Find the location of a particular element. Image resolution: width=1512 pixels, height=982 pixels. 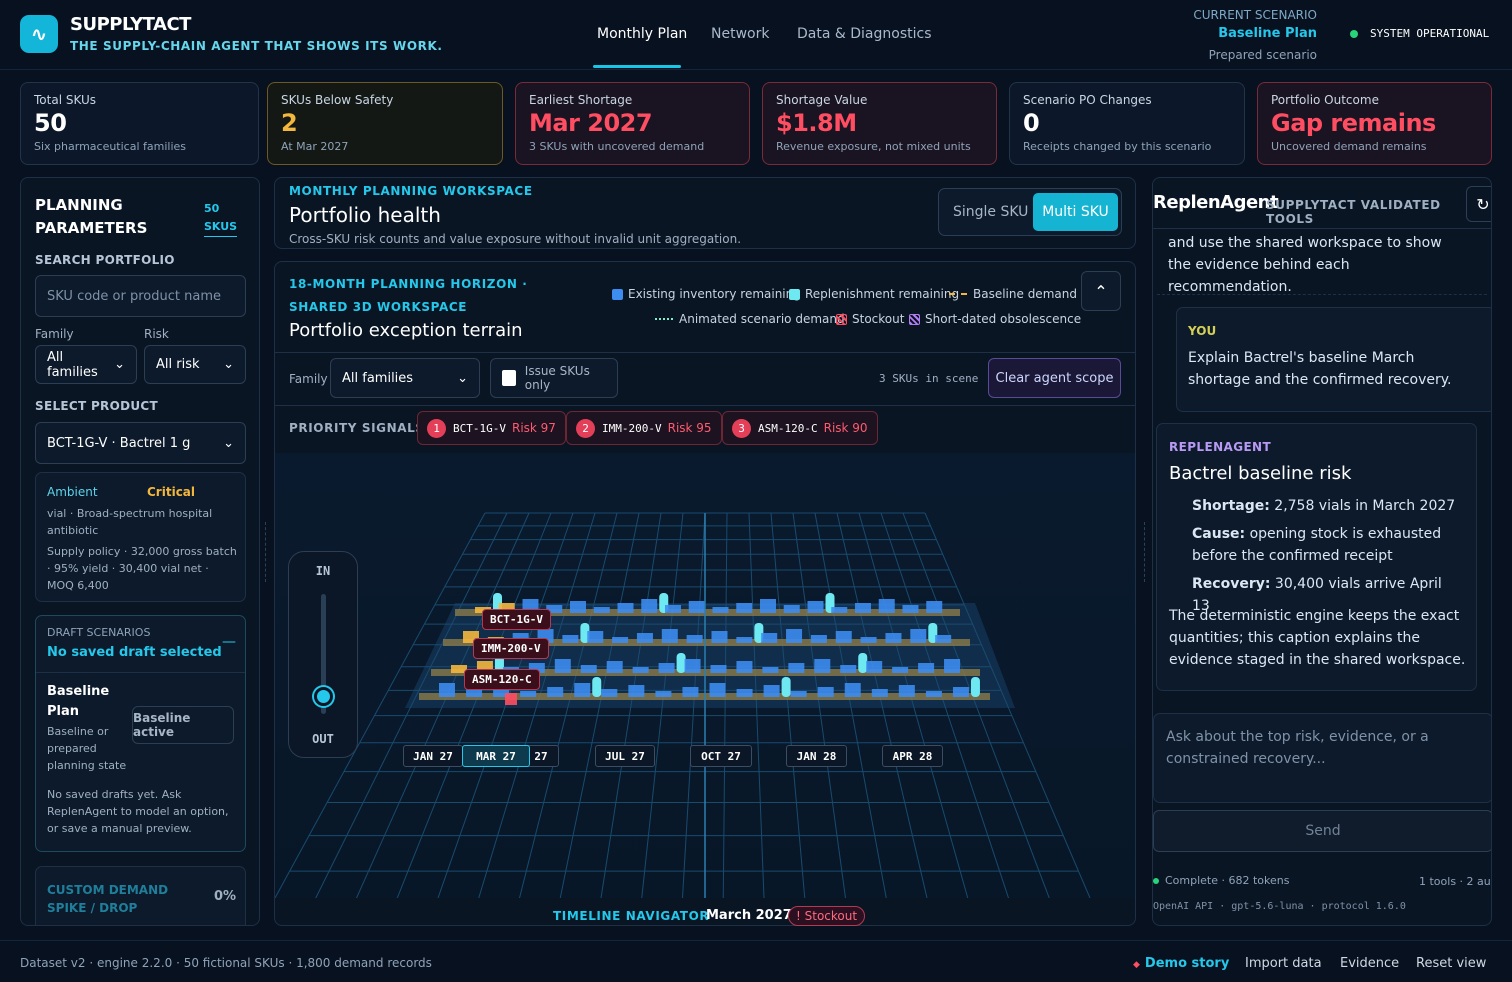

tick-oct-27: OCT 27 is located at coordinates (721, 756).